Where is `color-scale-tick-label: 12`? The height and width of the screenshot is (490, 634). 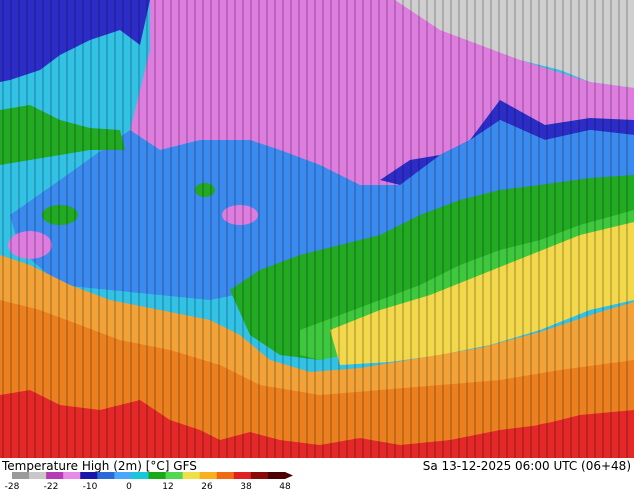
color-scale-tick-label: 12 is located at coordinates (167, 486).